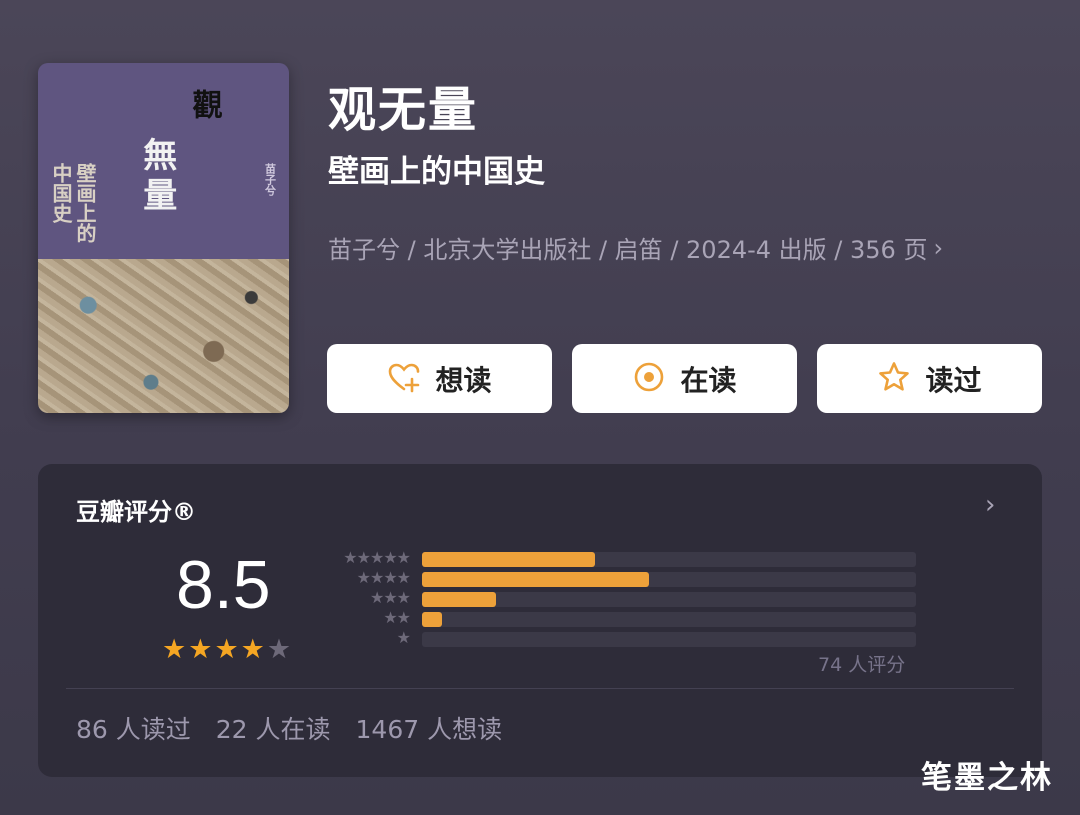  What do you see at coordinates (163, 336) in the screenshot?
I see `cover-mural-art` at bounding box center [163, 336].